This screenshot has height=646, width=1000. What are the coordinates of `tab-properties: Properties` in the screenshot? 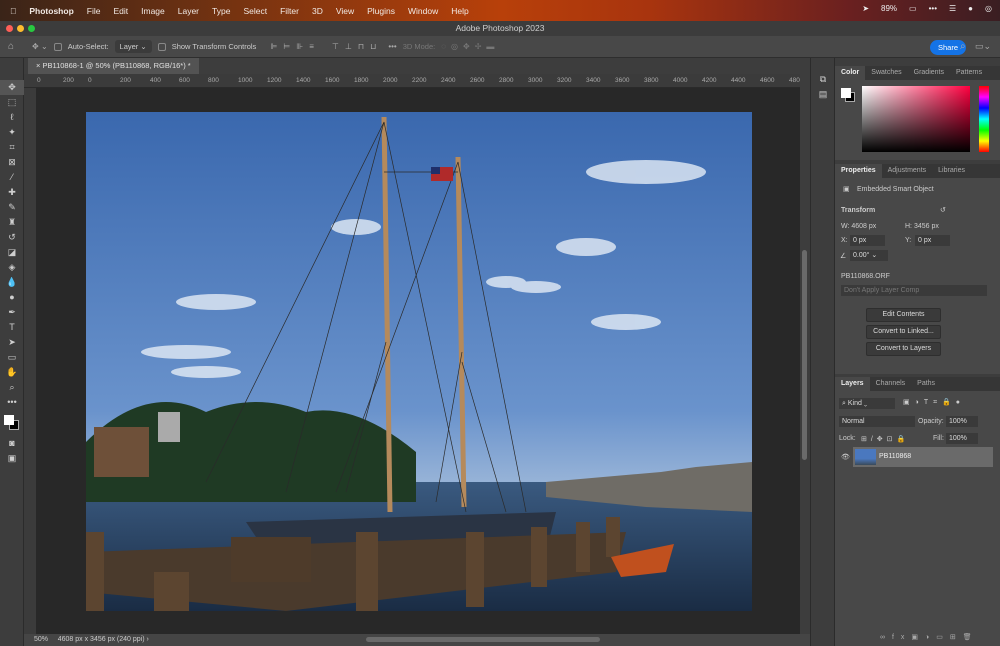 It's located at (858, 171).